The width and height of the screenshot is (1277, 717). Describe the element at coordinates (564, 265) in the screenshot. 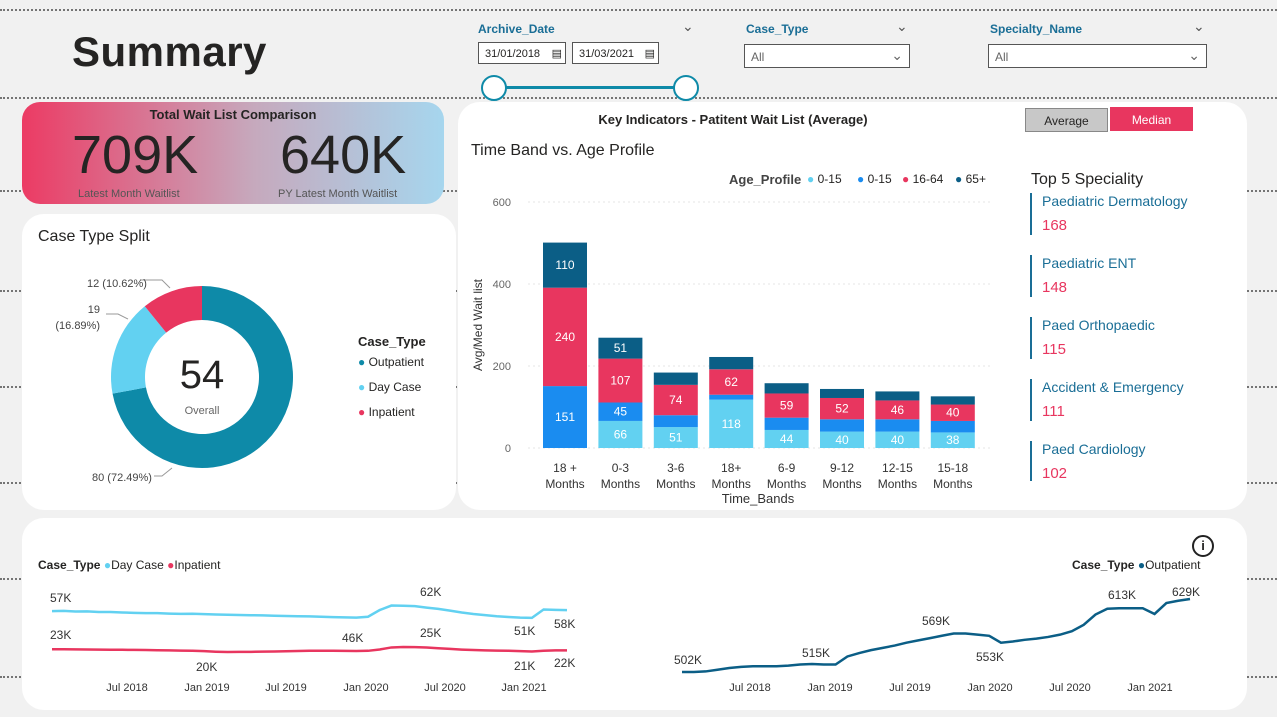

I see `bar-data-label: 110` at that location.